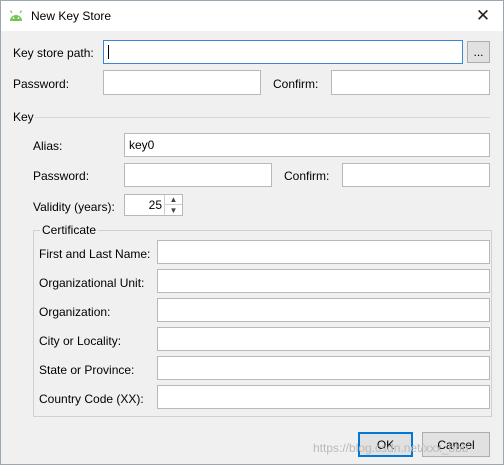  What do you see at coordinates (323, 397) in the screenshot?
I see `country-code-input` at bounding box center [323, 397].